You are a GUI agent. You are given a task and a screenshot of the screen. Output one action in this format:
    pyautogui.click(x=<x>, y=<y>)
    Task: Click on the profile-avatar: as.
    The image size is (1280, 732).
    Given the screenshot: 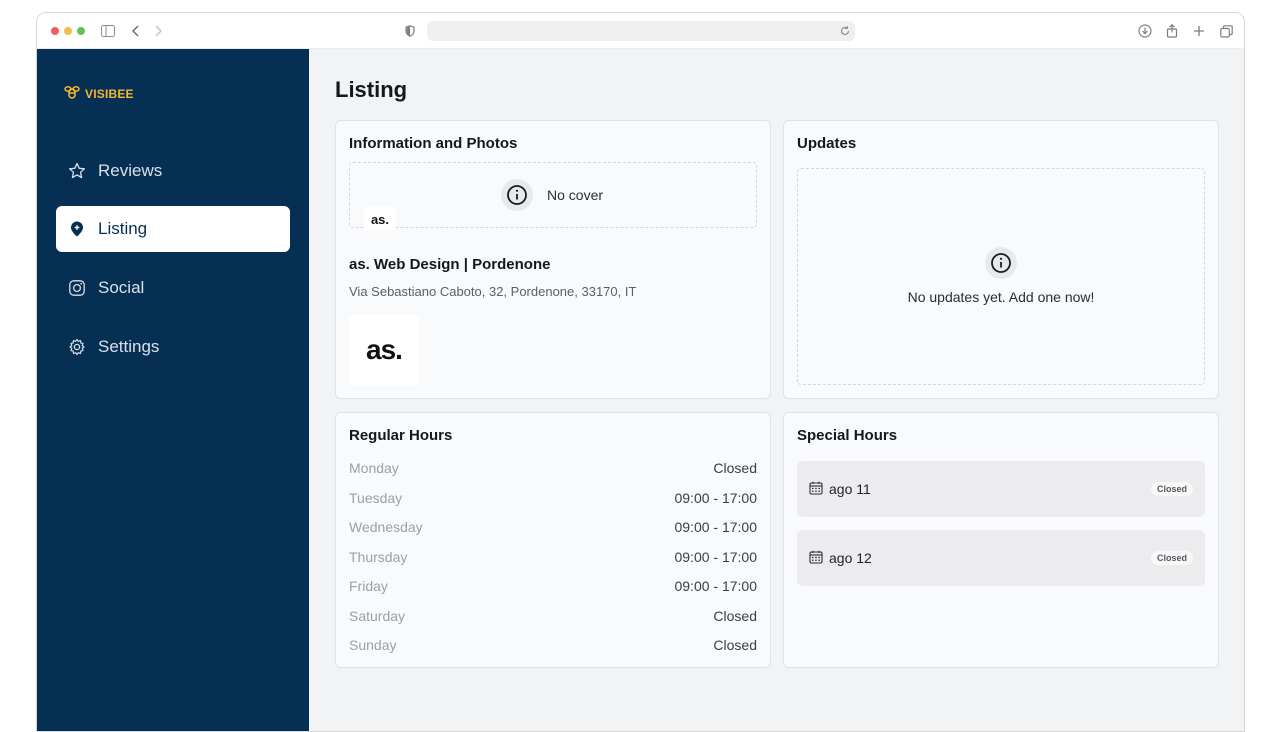 What is the action you would take?
    pyautogui.click(x=380, y=219)
    